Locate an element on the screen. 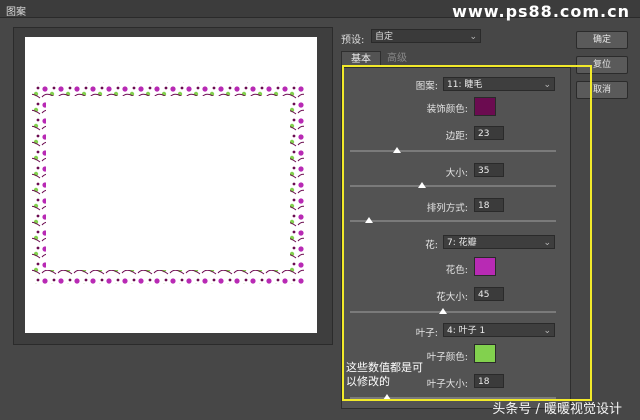  preset-label: 预设: is located at coordinates (353, 40).